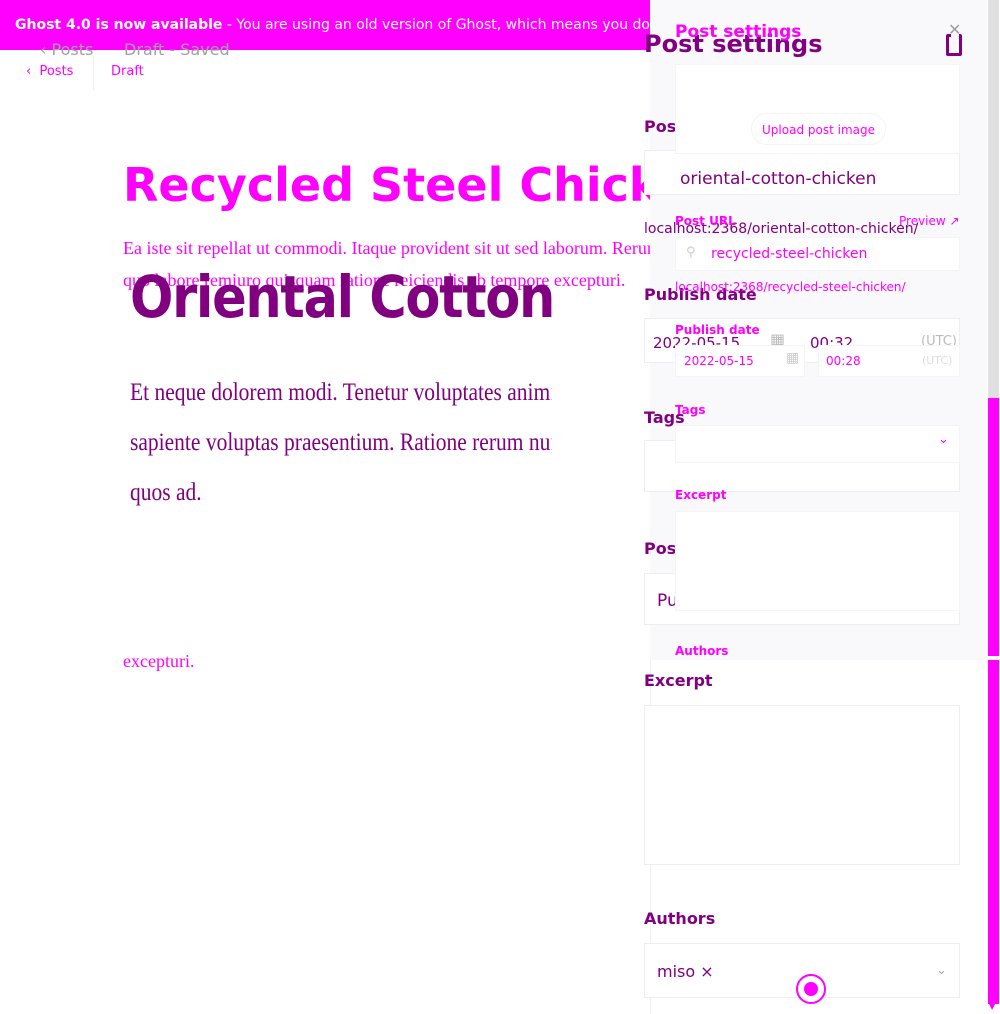  Describe the element at coordinates (706, 971) in the screenshot. I see `author-remove-icon: ×` at that location.